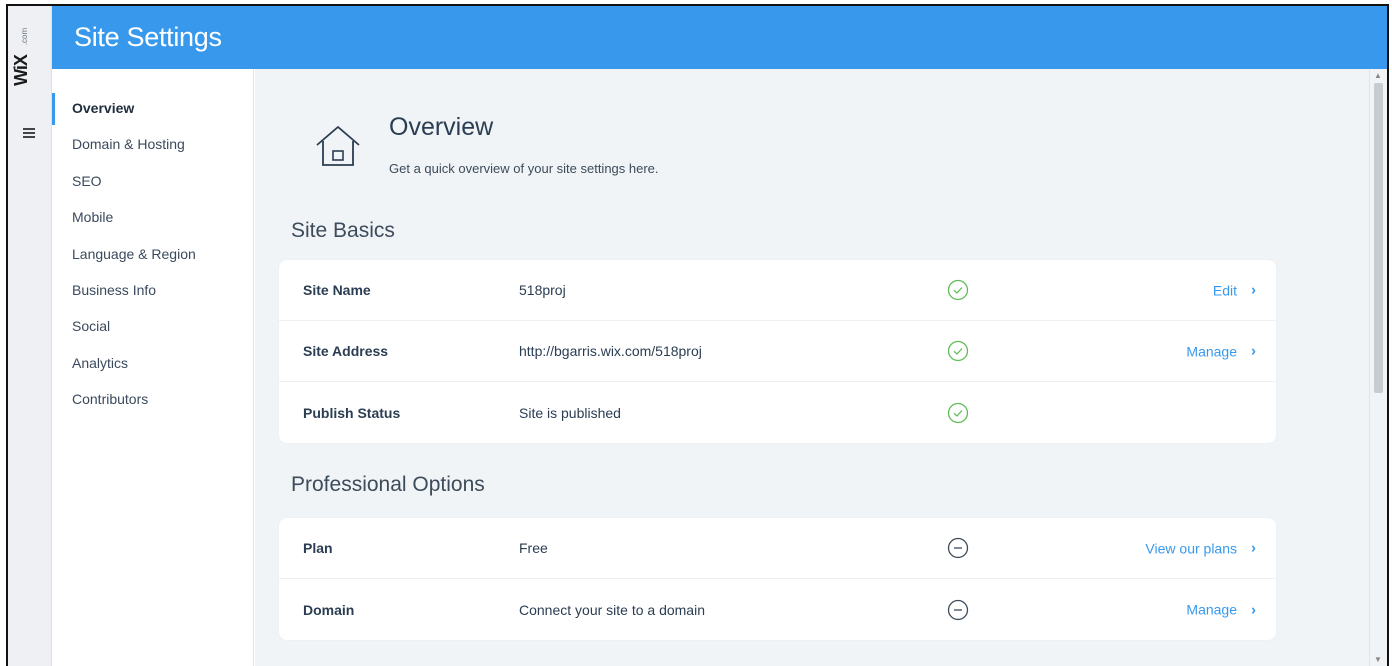  What do you see at coordinates (777, 290) in the screenshot?
I see `site-name-row: Site Name 518proj Edit ›` at bounding box center [777, 290].